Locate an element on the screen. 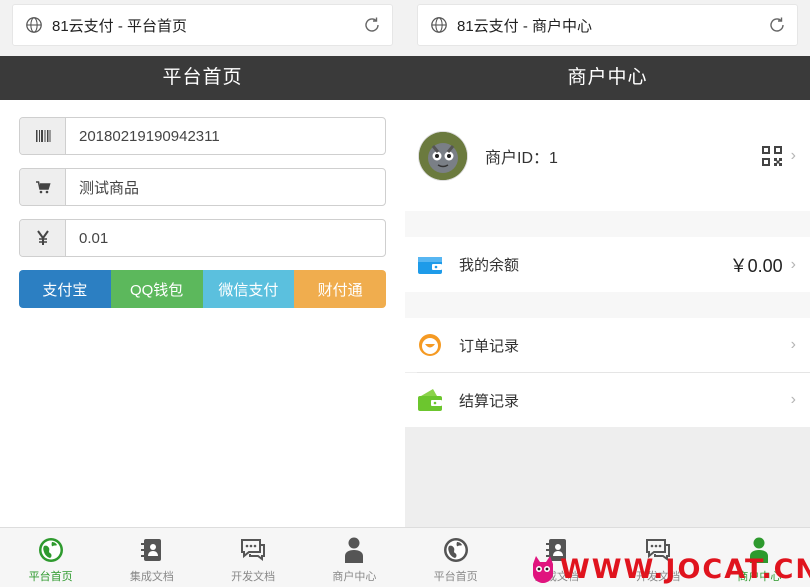  browser-bar: 81云支付 - 平台首页 is located at coordinates (202, 28).